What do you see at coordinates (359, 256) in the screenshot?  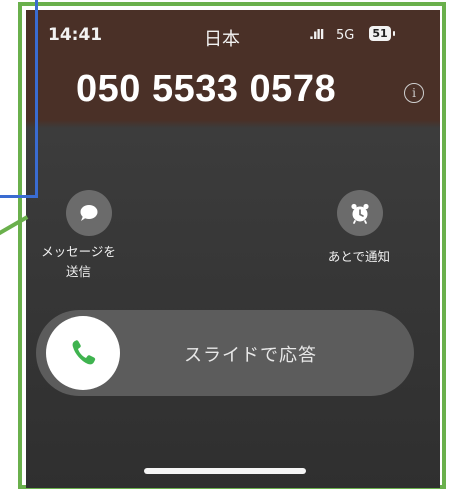 I see `remind-me-label: あとで通知` at bounding box center [359, 256].